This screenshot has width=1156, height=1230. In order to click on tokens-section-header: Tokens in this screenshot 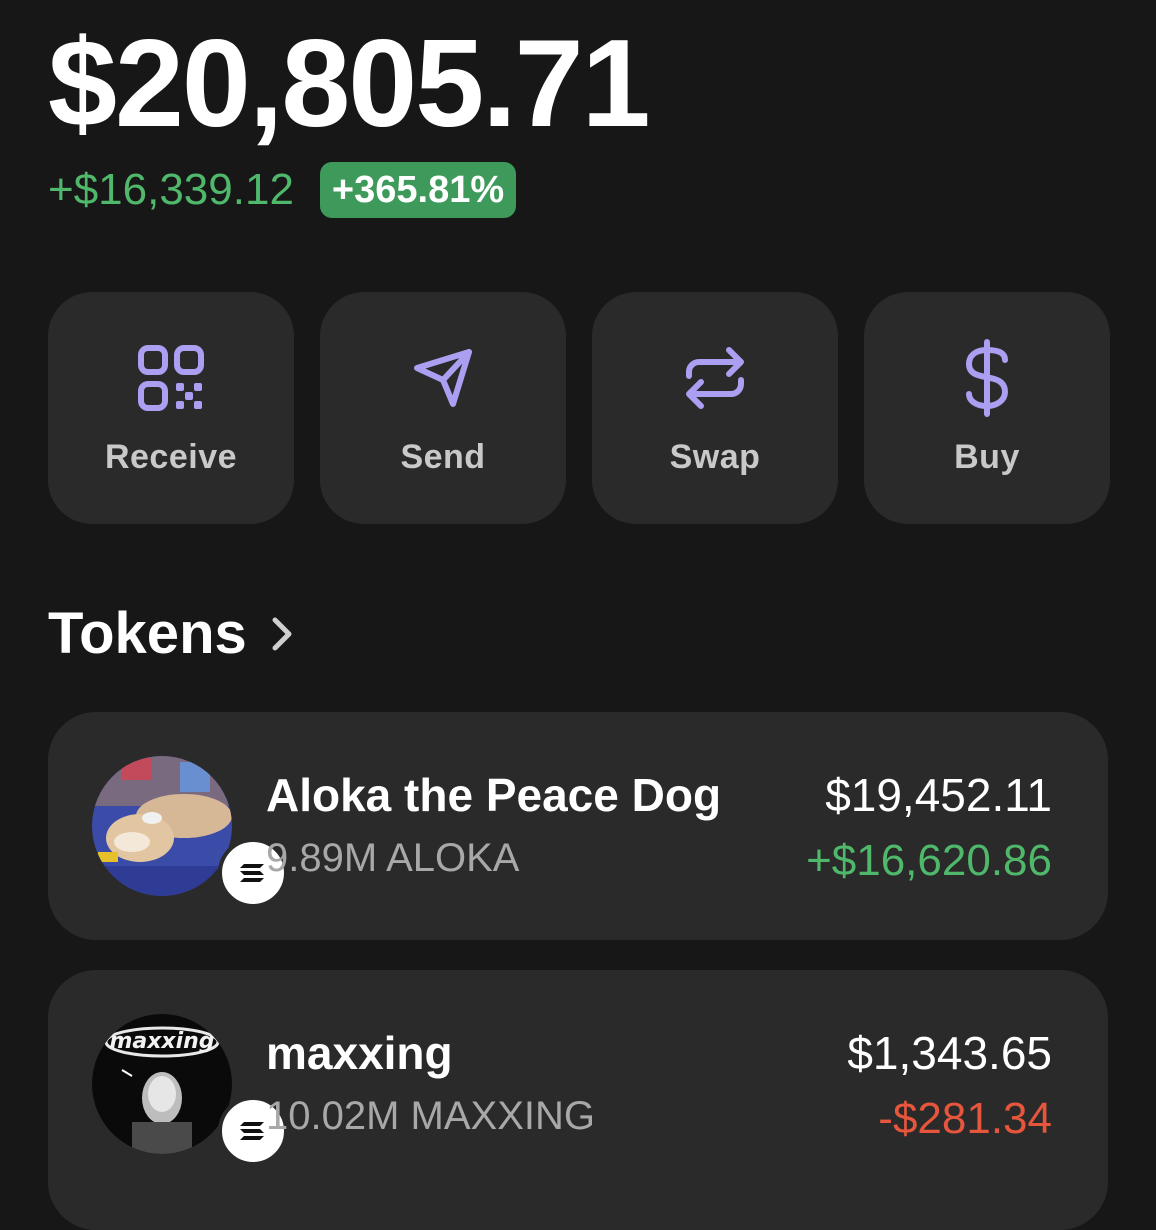, I will do `click(172, 633)`.